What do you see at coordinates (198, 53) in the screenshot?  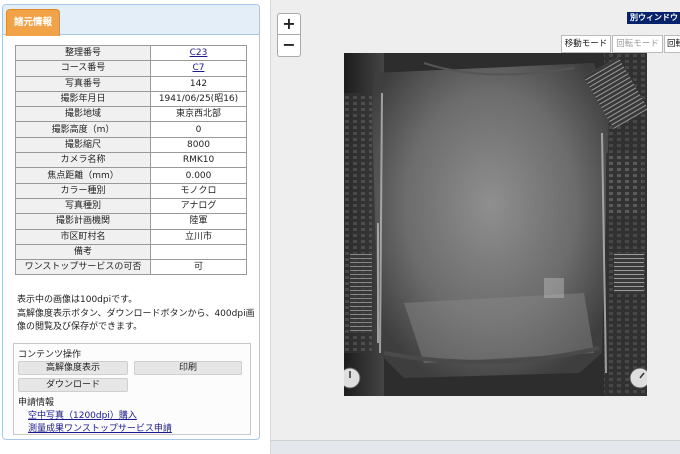 I see `specification-value-link: C23` at bounding box center [198, 53].